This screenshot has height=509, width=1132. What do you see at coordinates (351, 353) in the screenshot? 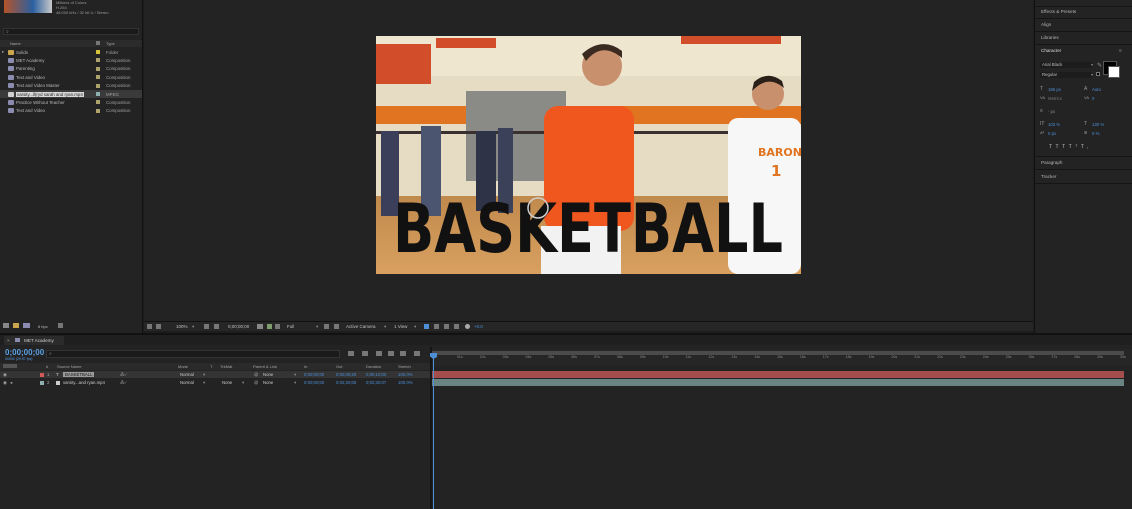
I see `comp-mini-flowchart-icon` at bounding box center [351, 353].